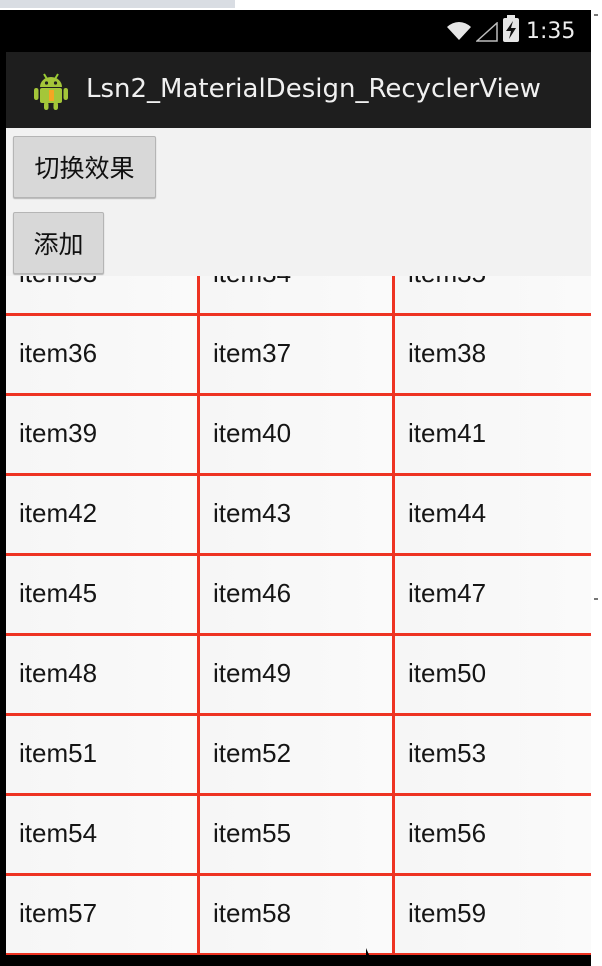  I want to click on item-label: item35, so click(447, 282).